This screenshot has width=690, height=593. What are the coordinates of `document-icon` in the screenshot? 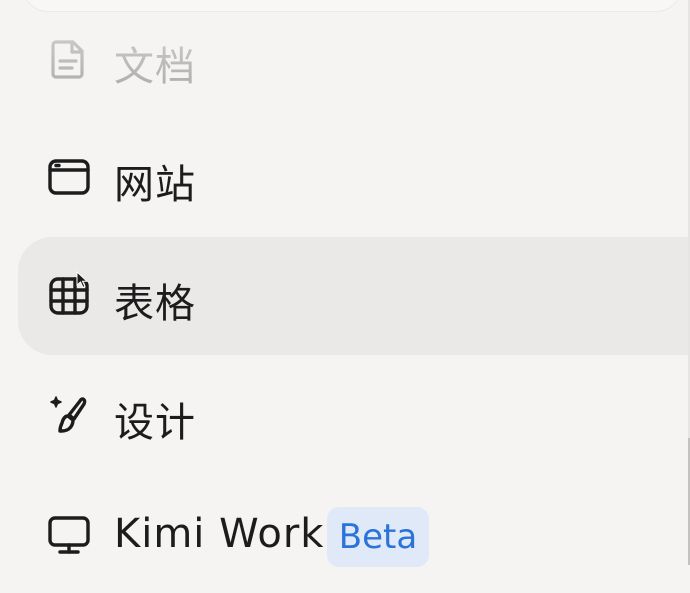 It's located at (69, 59).